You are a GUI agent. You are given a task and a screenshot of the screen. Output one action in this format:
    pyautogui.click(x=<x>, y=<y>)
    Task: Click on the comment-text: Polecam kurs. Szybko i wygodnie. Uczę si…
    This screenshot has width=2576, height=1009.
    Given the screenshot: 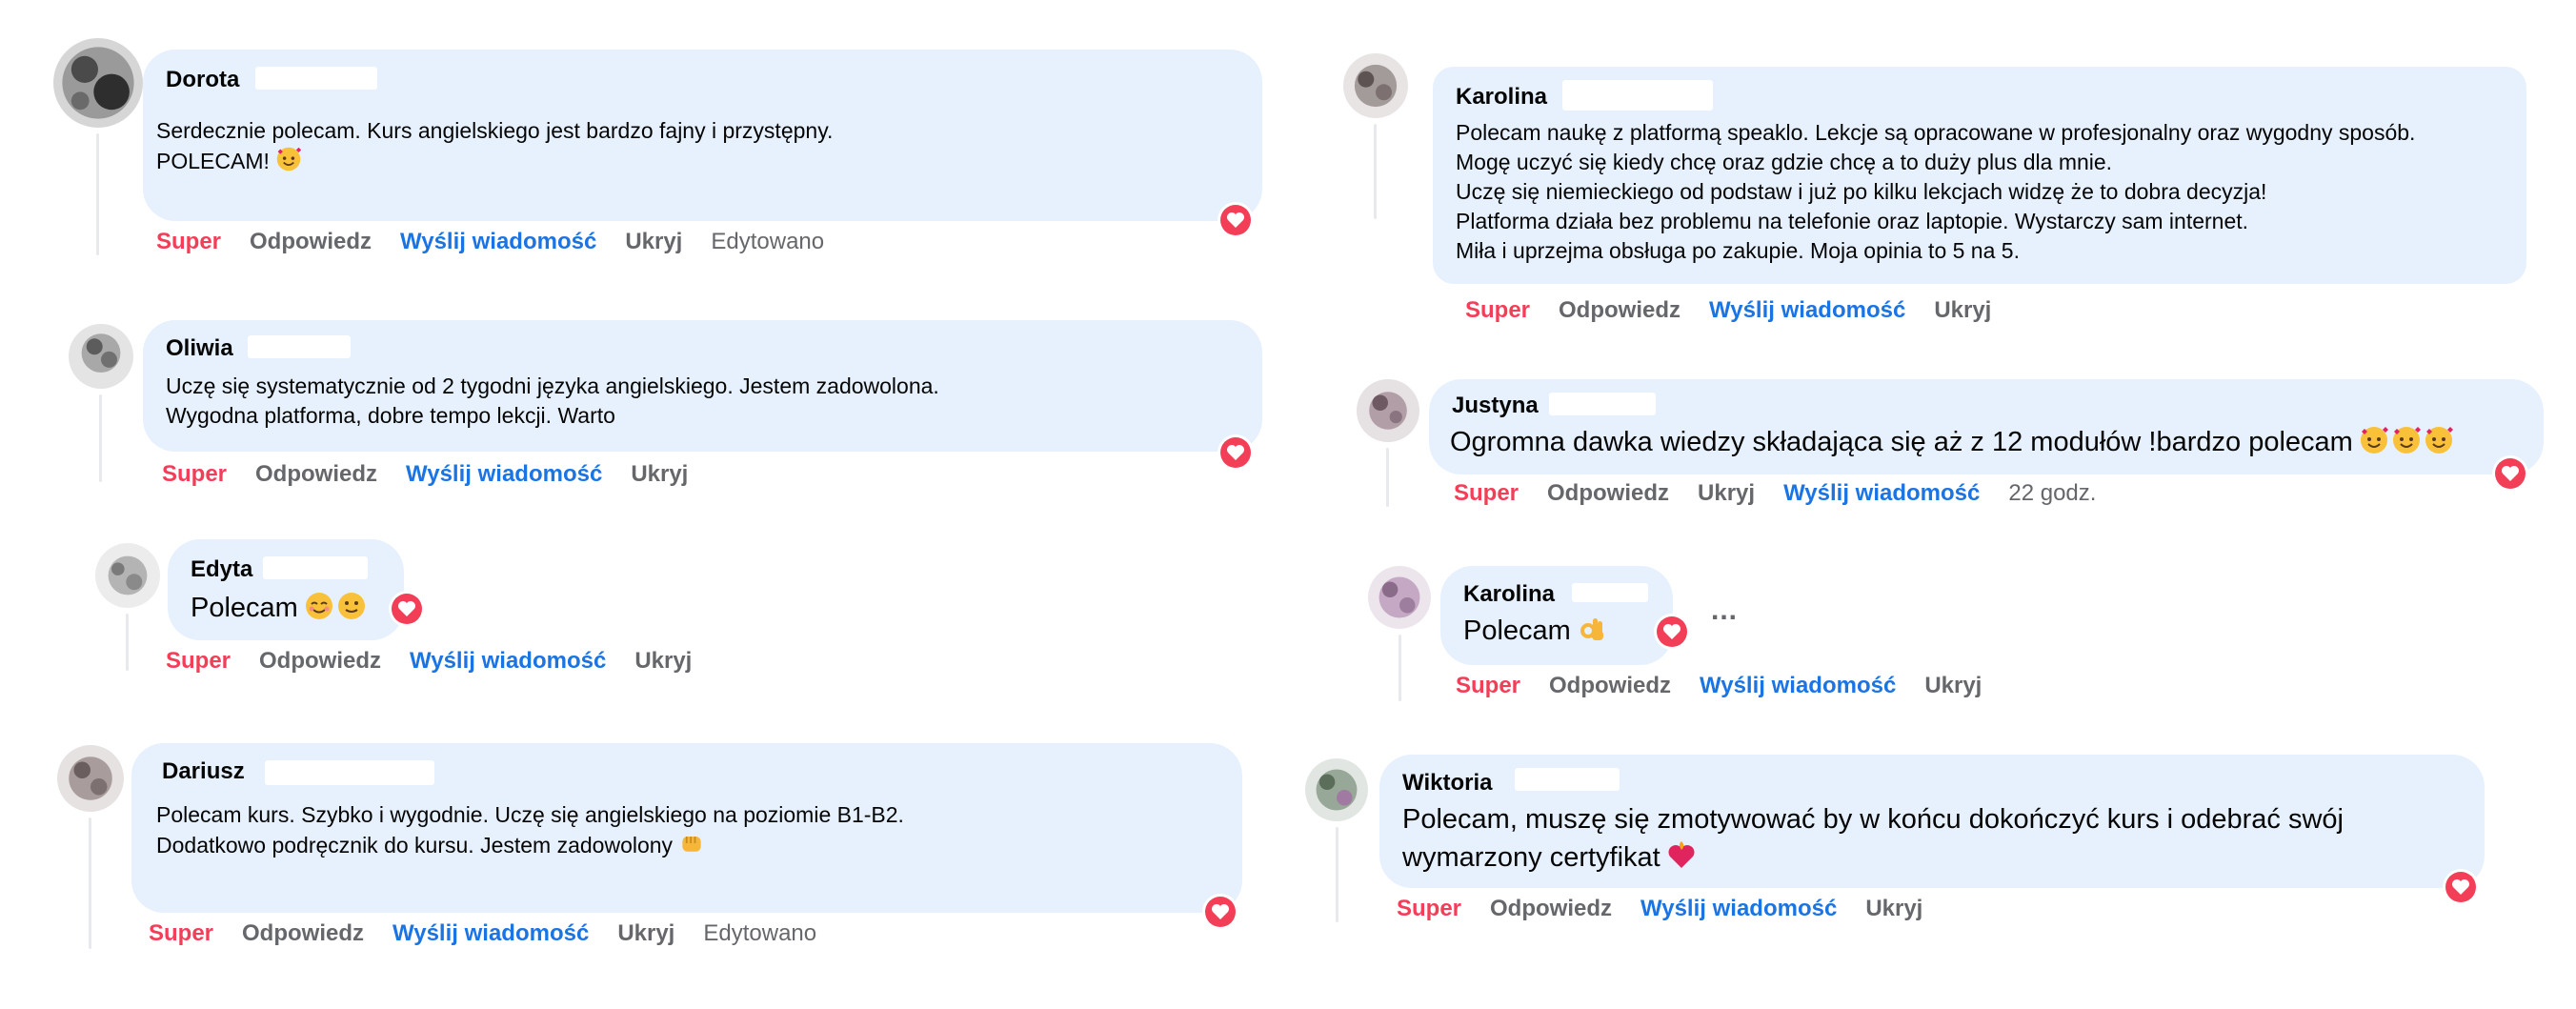 What is the action you would take?
    pyautogui.click(x=530, y=830)
    